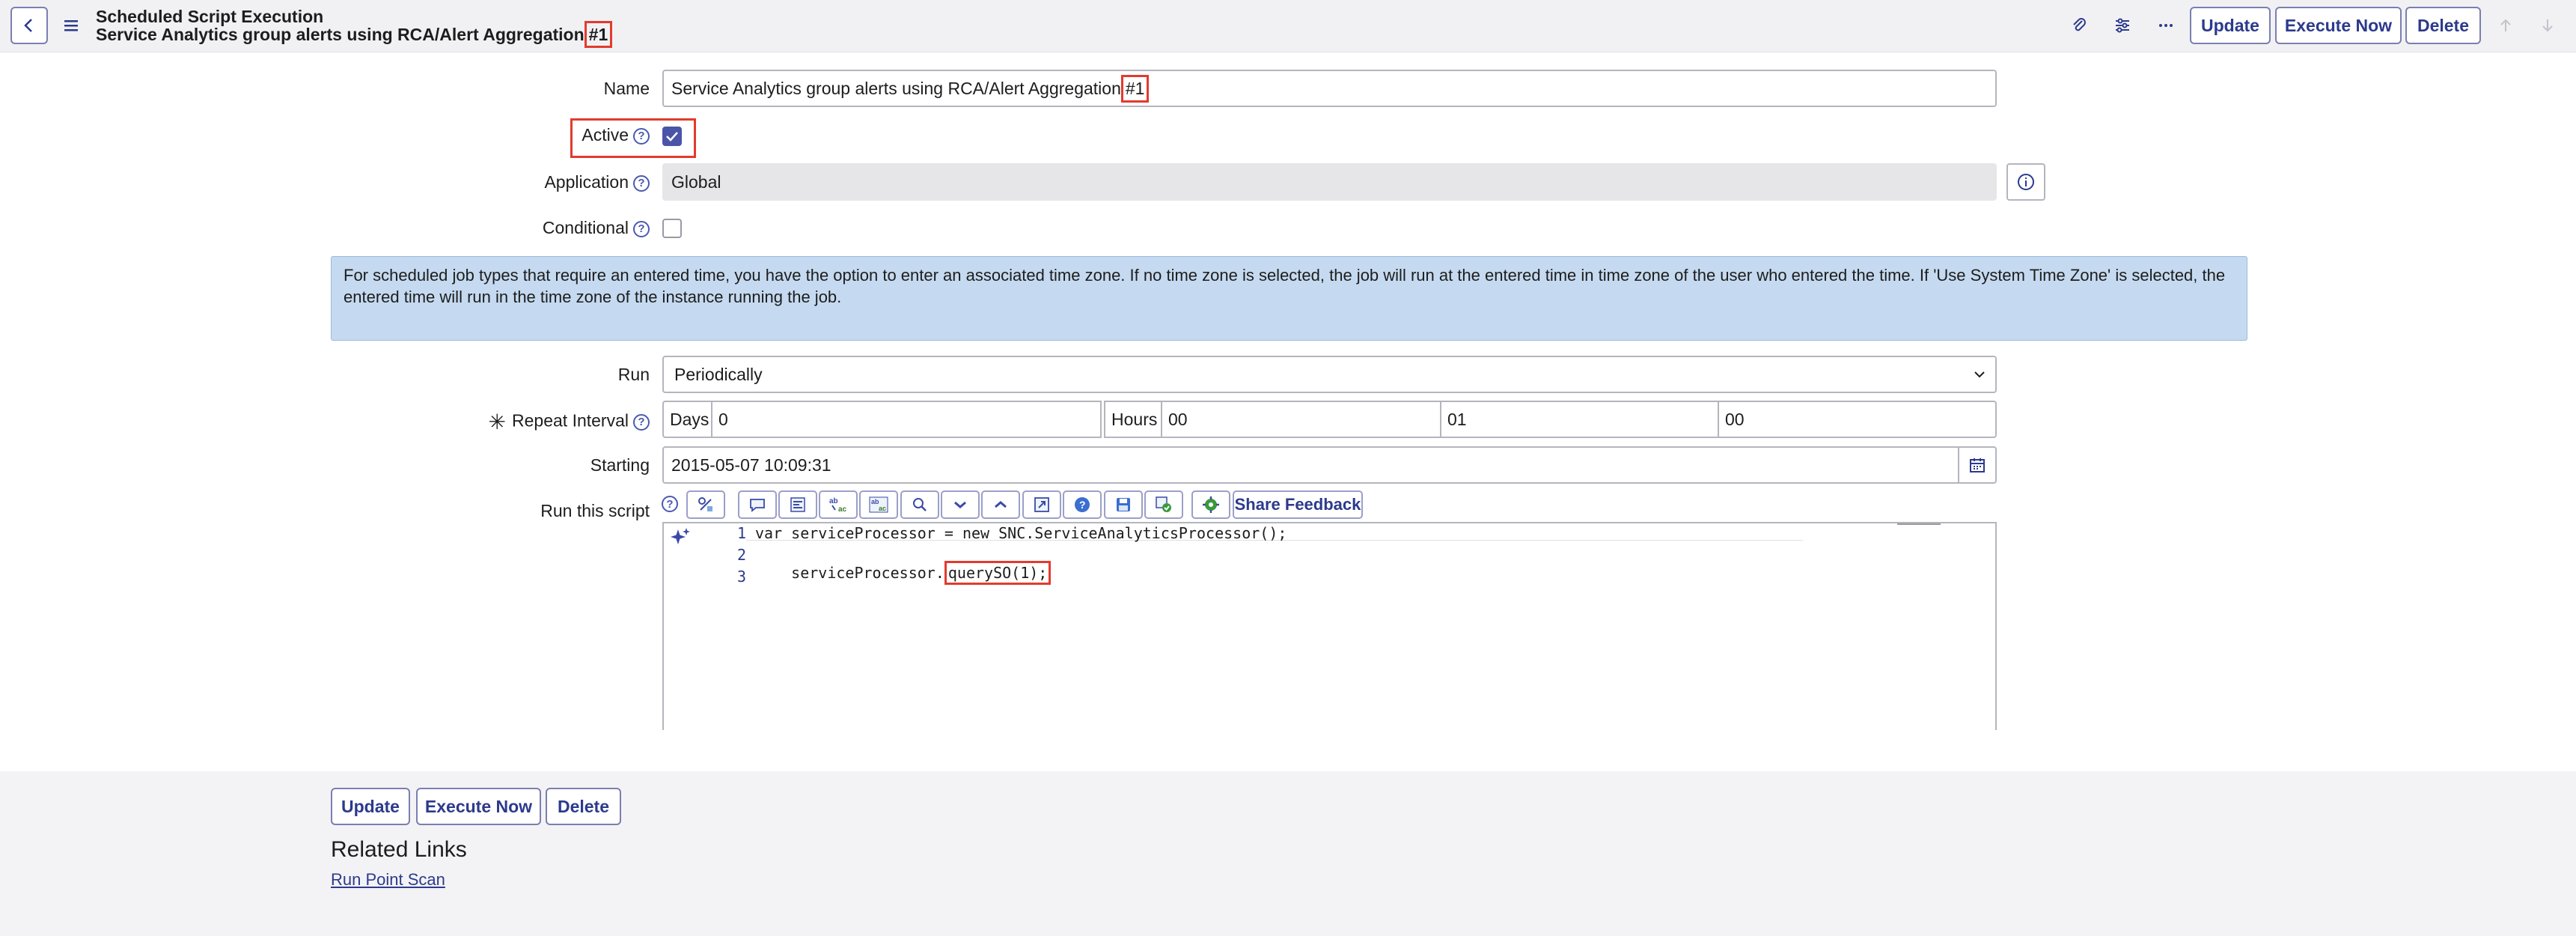 Image resolution: width=2576 pixels, height=936 pixels. Describe the element at coordinates (633, 374) in the screenshot. I see `run-label: Run` at that location.